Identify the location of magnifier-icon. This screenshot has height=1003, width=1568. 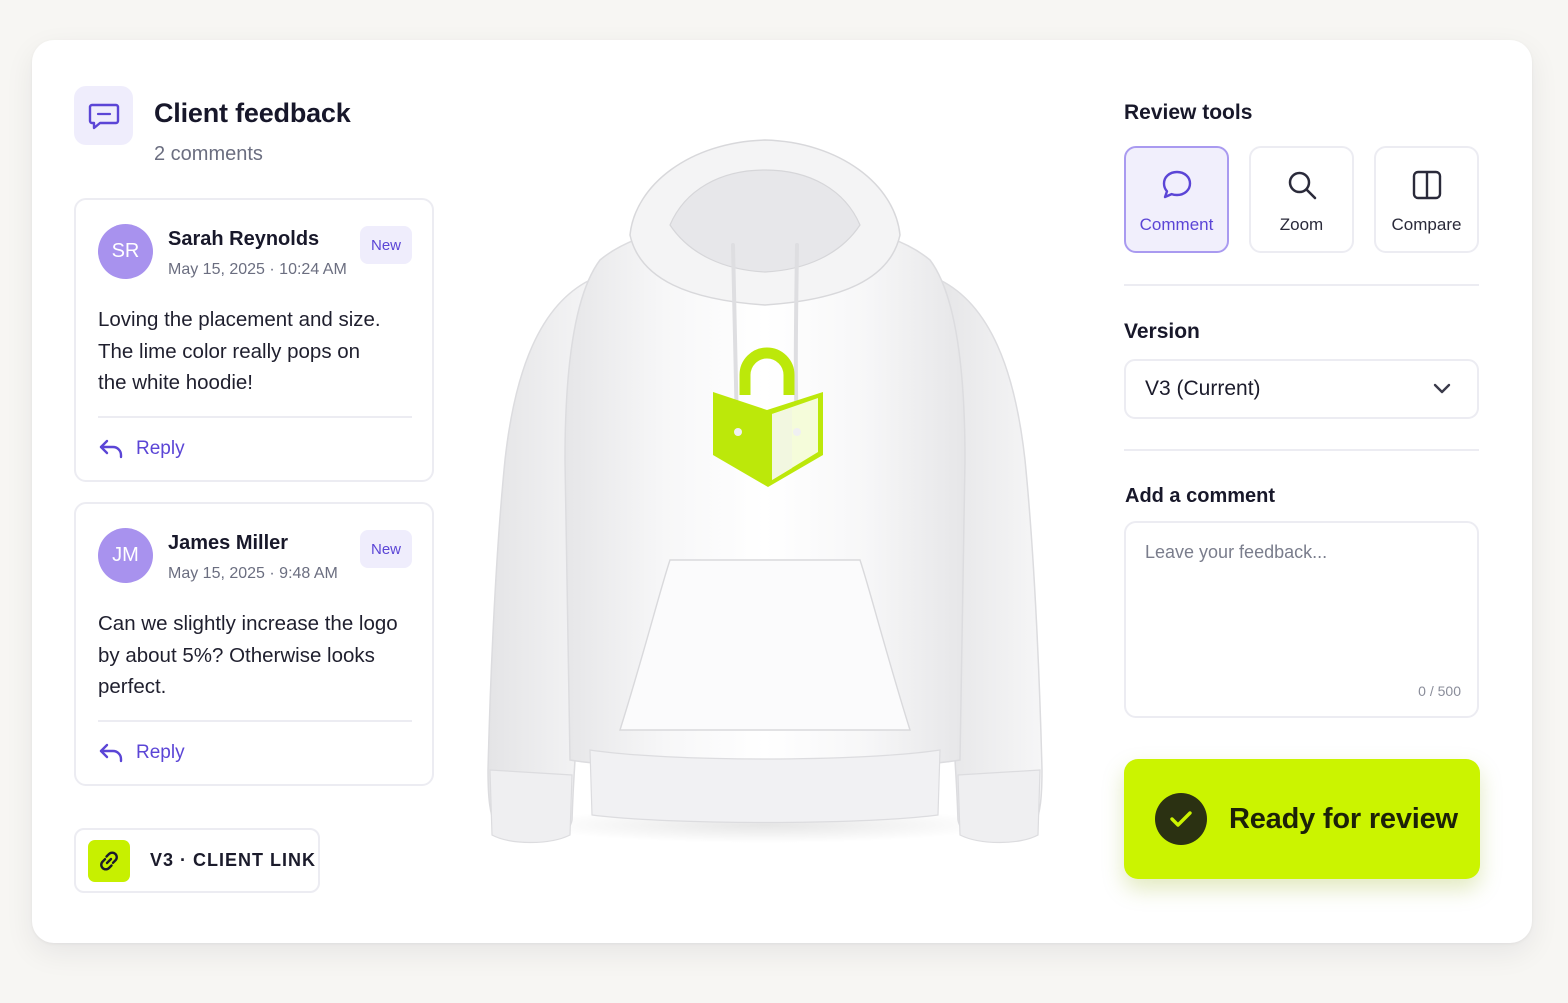
(1302, 185).